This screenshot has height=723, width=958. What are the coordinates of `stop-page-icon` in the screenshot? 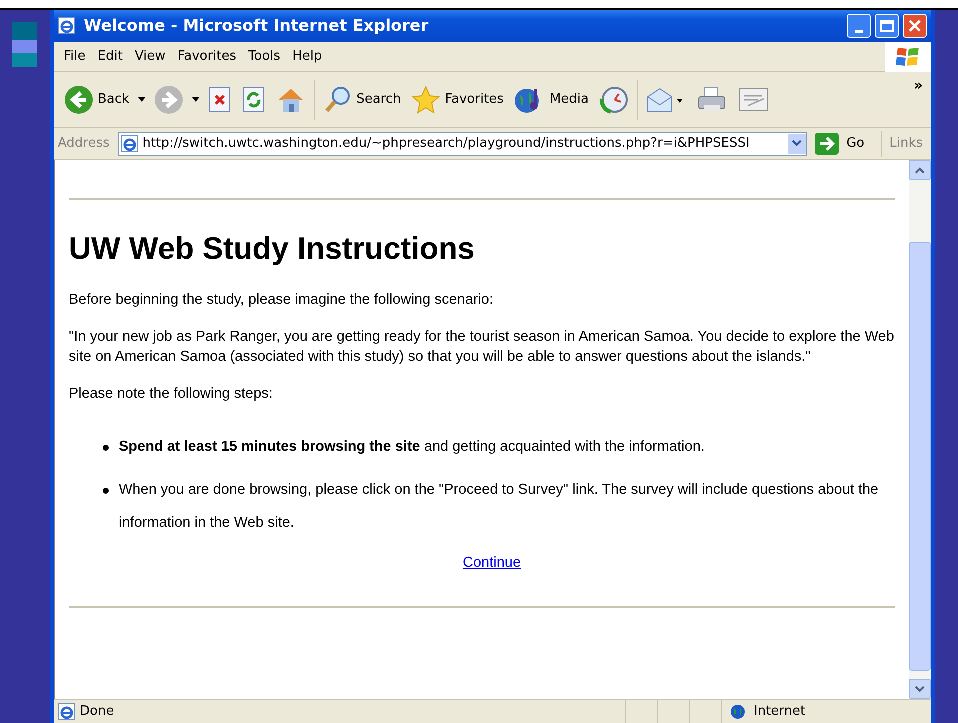 It's located at (220, 100).